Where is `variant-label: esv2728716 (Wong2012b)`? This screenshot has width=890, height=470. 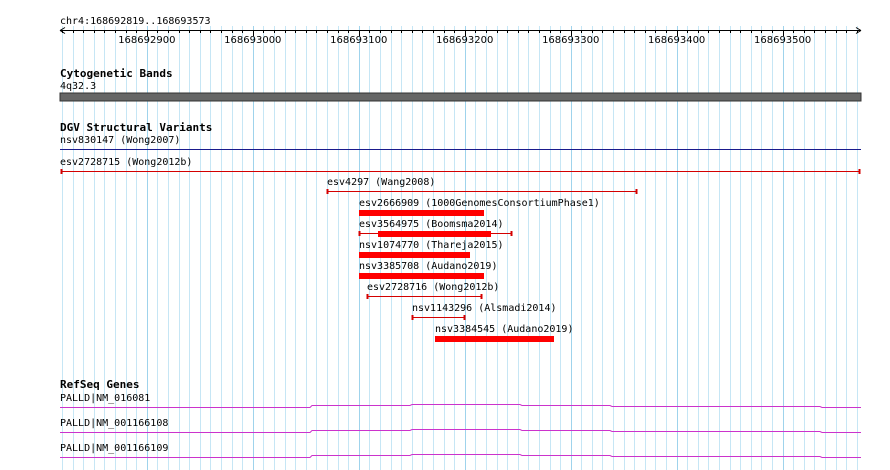 variant-label: esv2728716 (Wong2012b) is located at coordinates (433, 287).